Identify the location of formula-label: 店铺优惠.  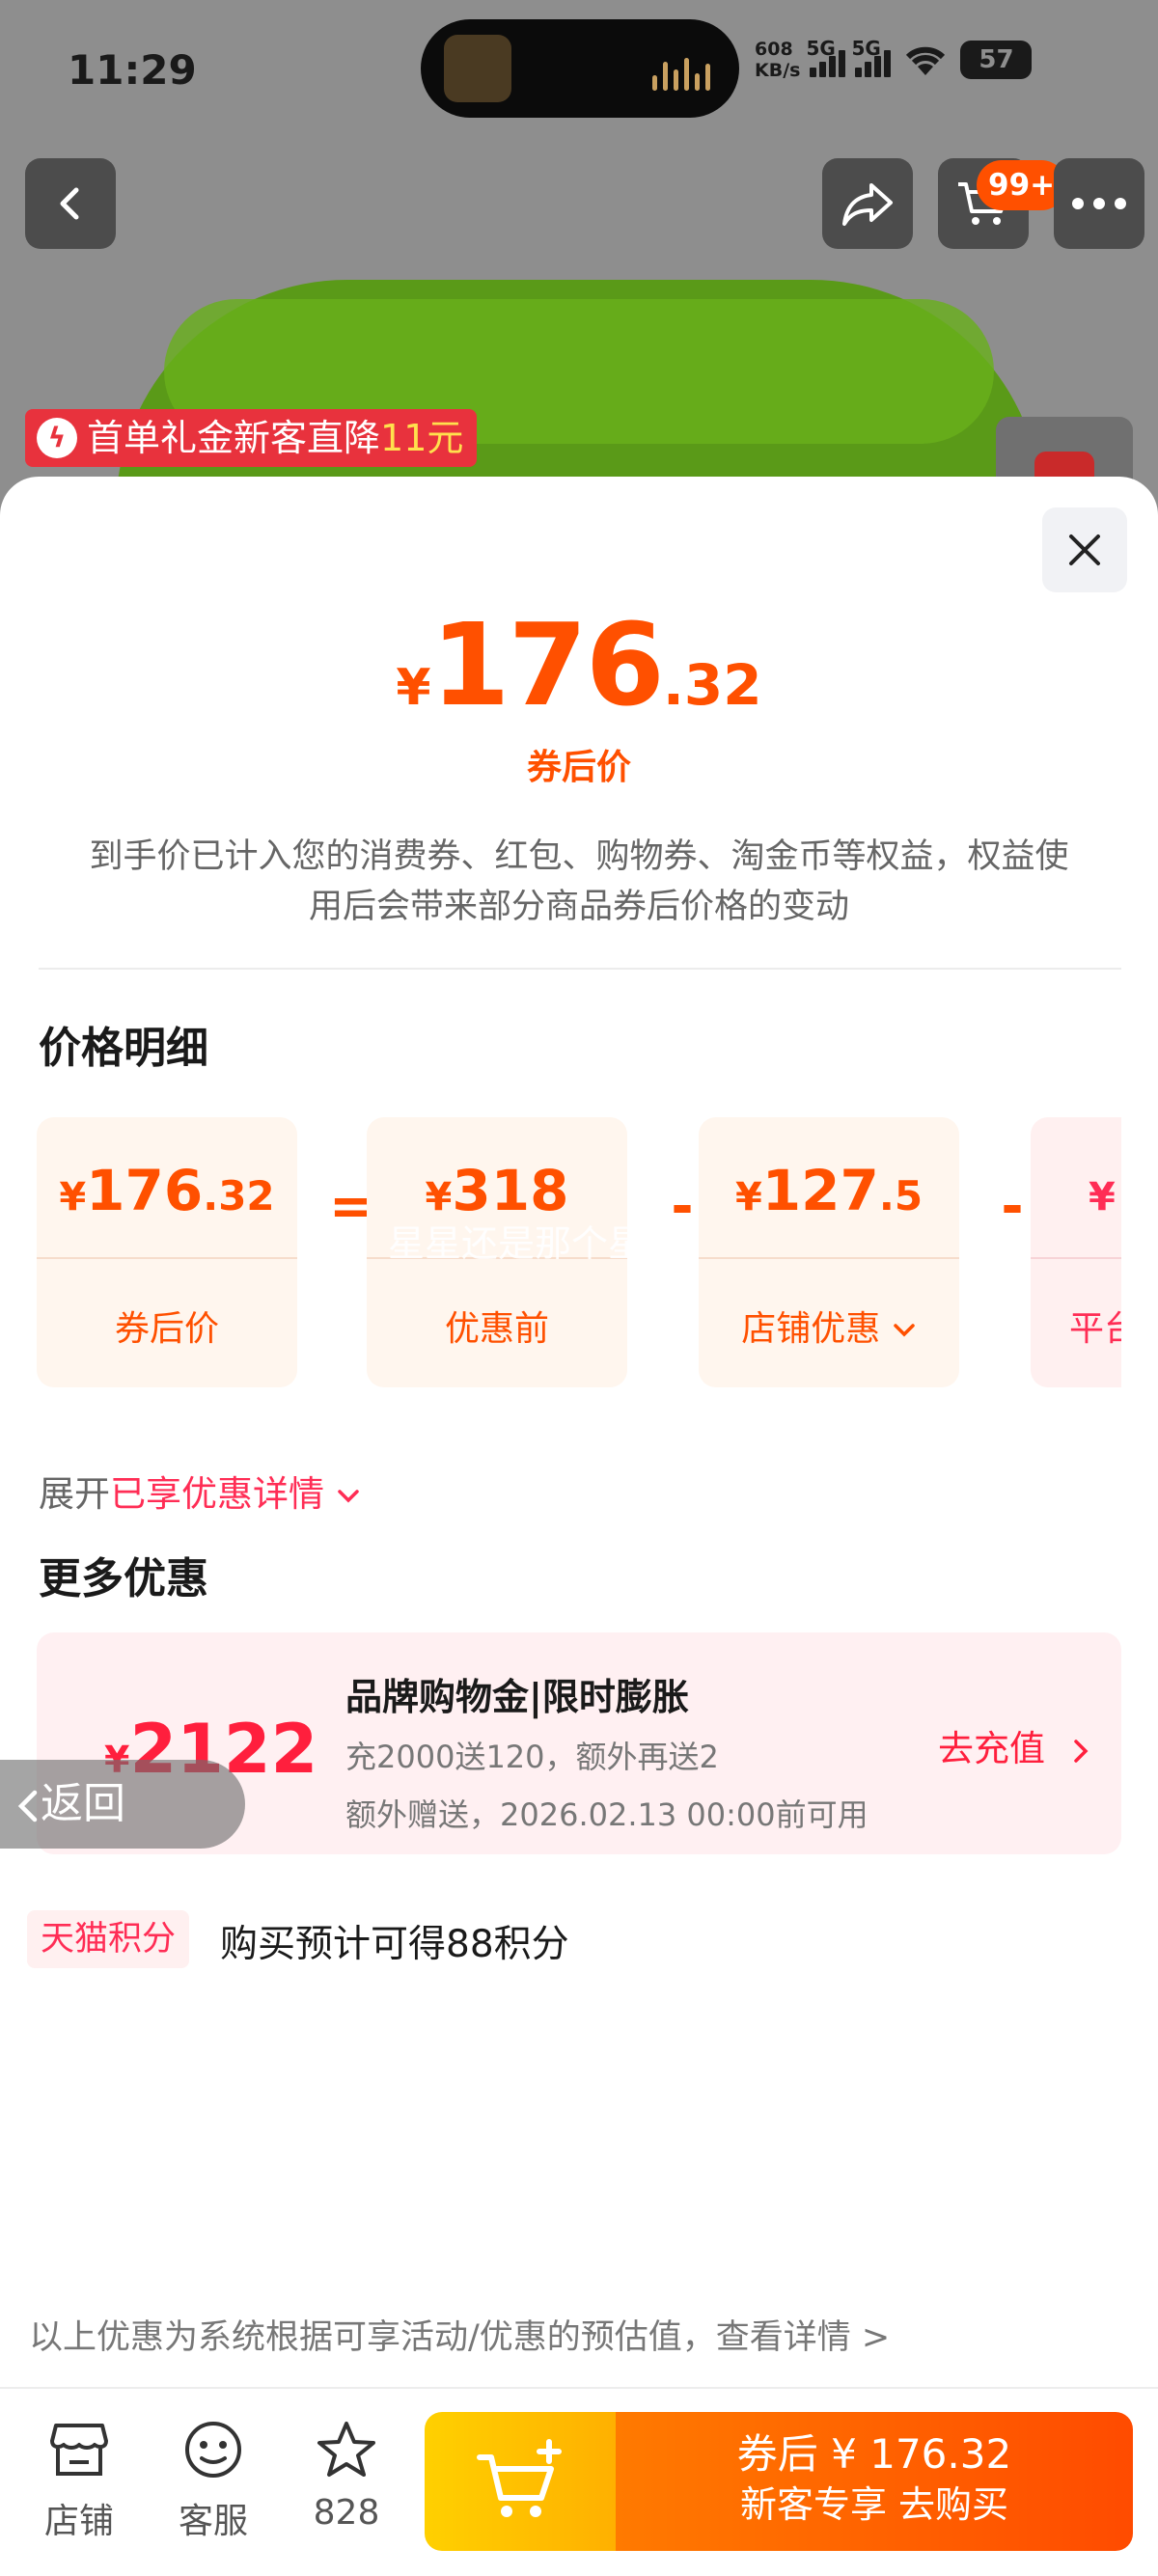
(829, 1326).